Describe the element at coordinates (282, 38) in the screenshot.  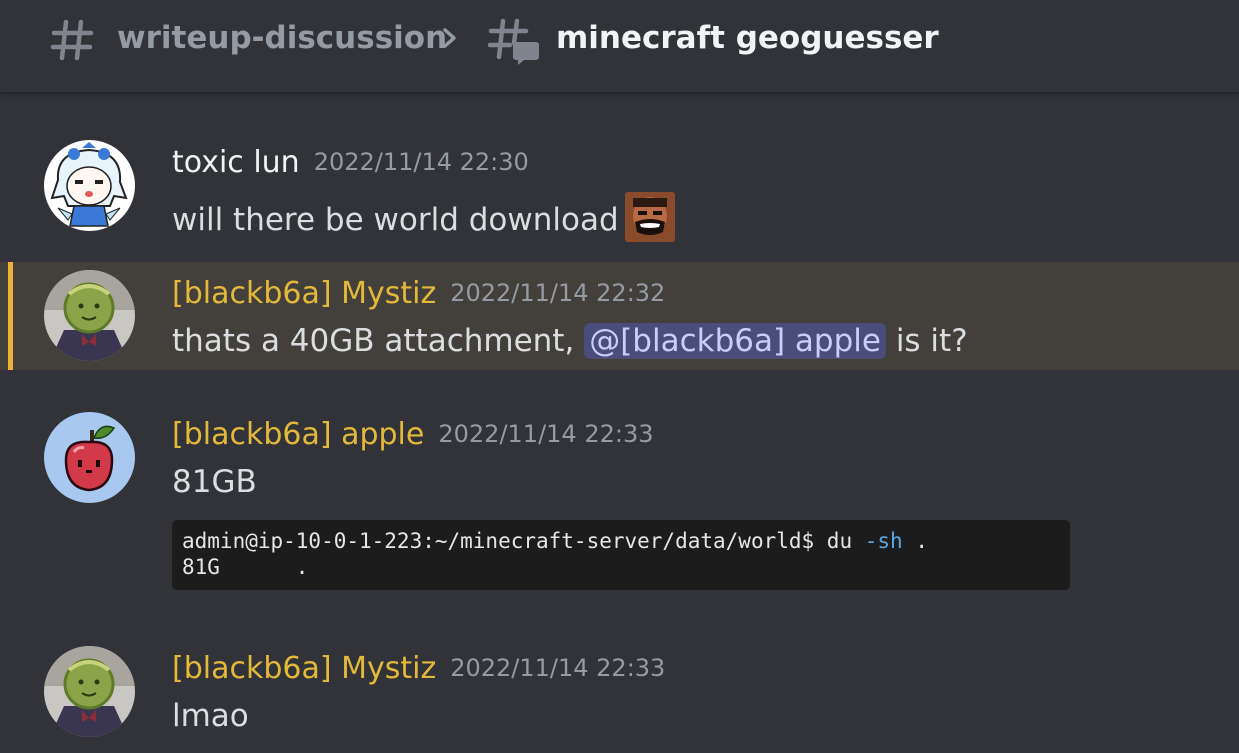
I see `parent-channel-link: writeup-discussion` at that location.